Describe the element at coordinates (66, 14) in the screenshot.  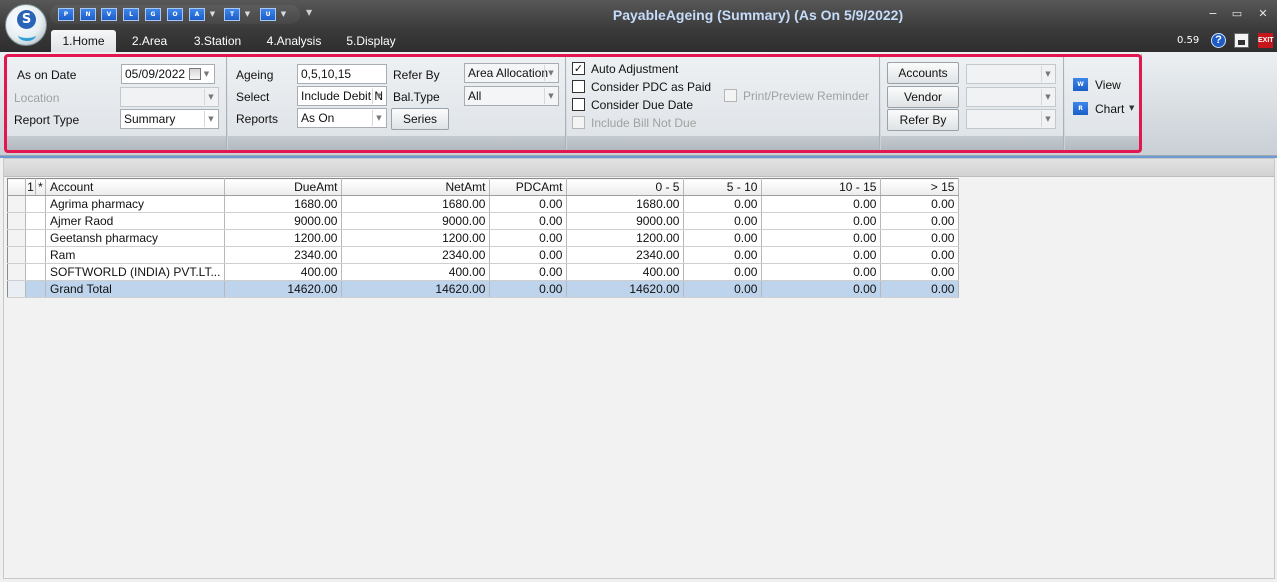
I see `print-icon: P` at that location.